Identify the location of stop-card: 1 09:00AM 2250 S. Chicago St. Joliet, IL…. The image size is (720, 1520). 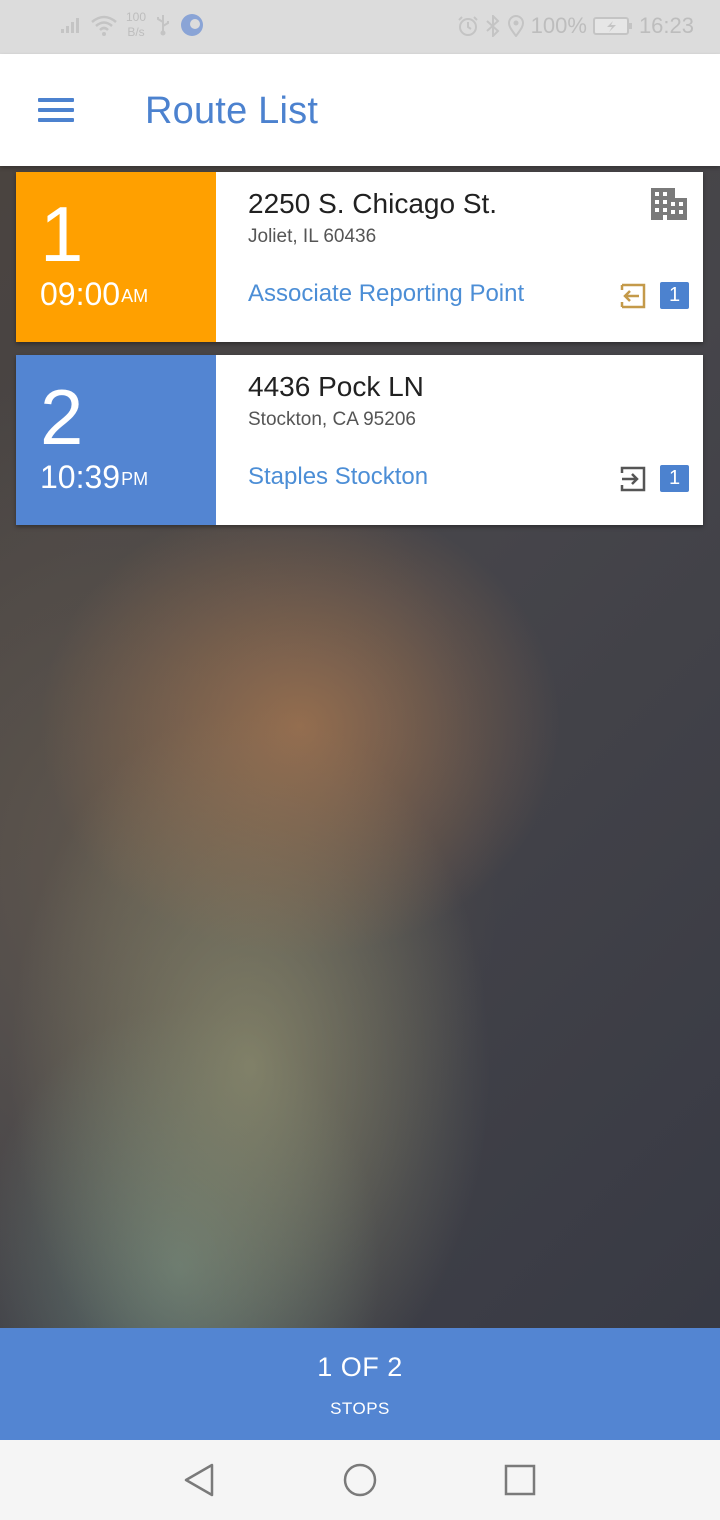
(359, 257).